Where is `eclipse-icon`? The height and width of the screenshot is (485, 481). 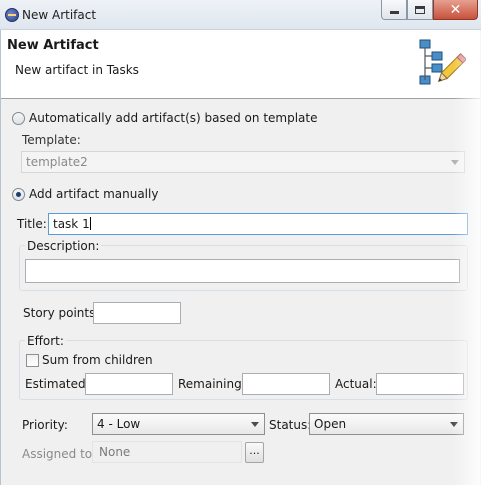 eclipse-icon is located at coordinates (12, 15).